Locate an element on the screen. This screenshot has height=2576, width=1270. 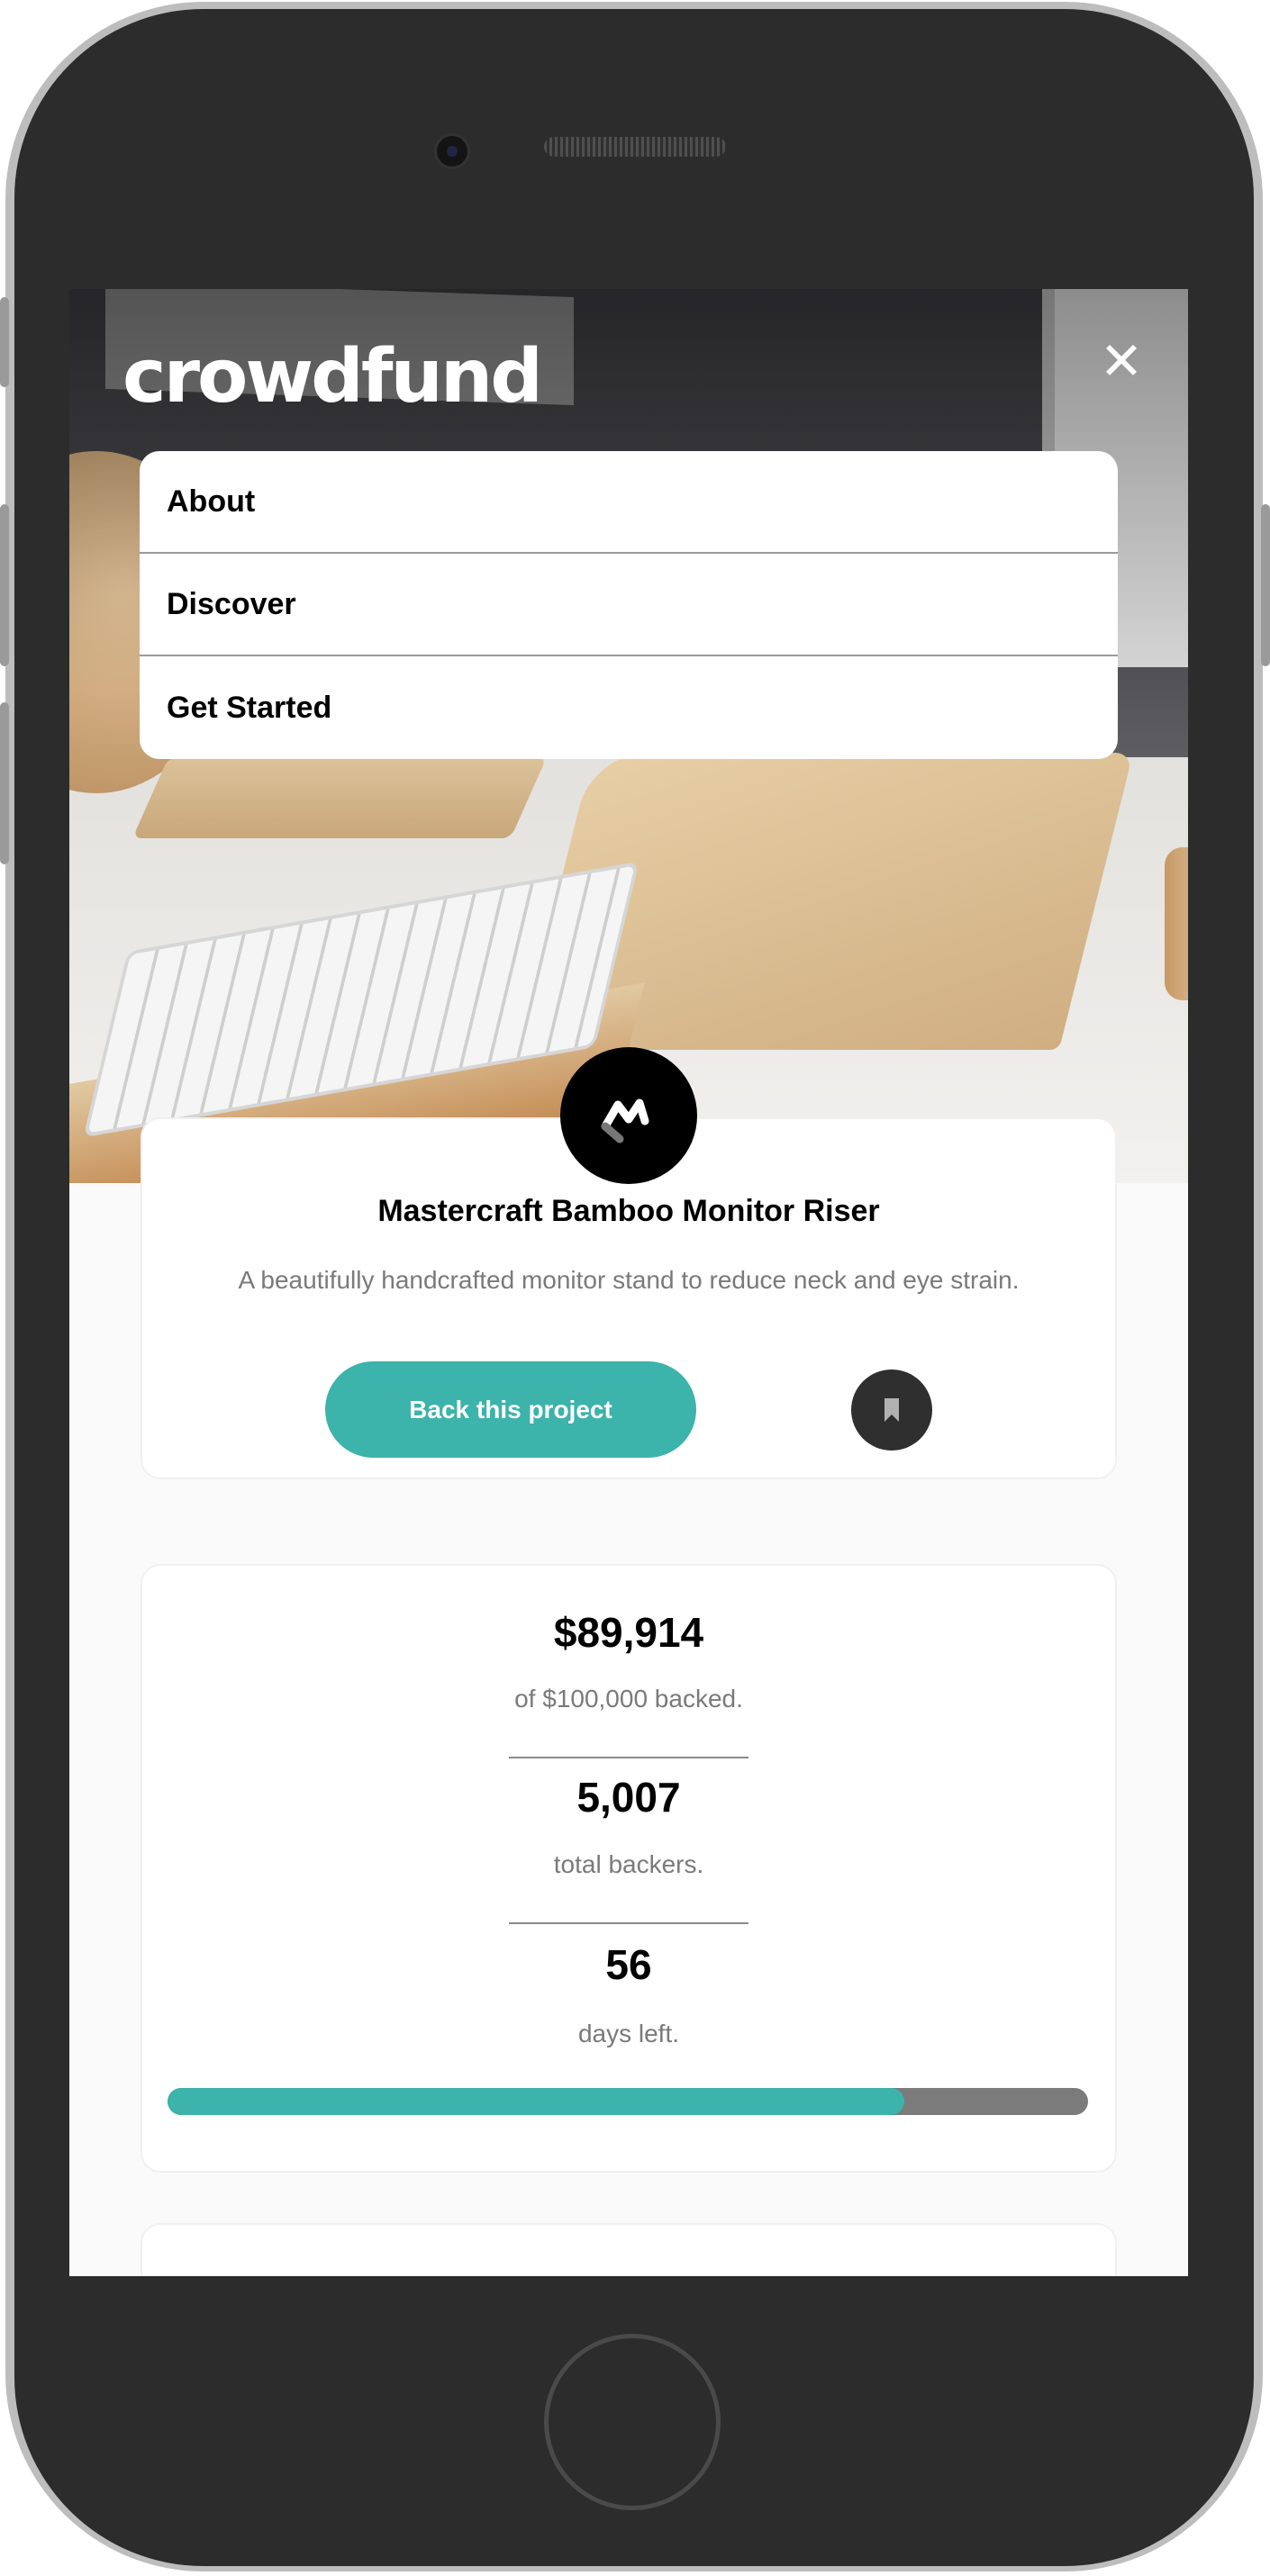
back-project-button: Back this project is located at coordinates (510, 1409).